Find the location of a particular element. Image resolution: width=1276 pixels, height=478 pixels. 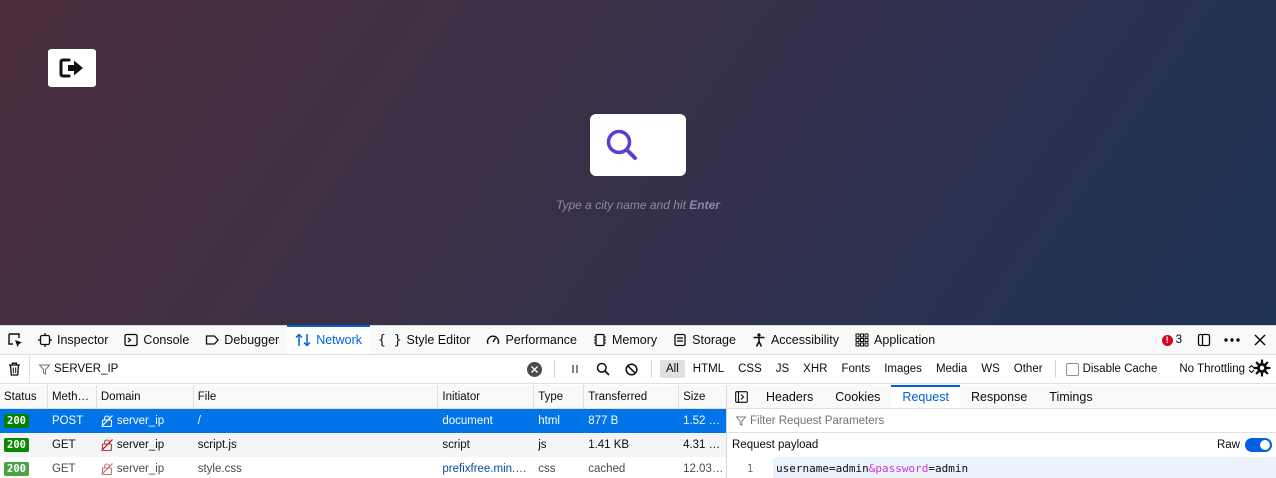

domain-text: server_ip is located at coordinates (140, 469).